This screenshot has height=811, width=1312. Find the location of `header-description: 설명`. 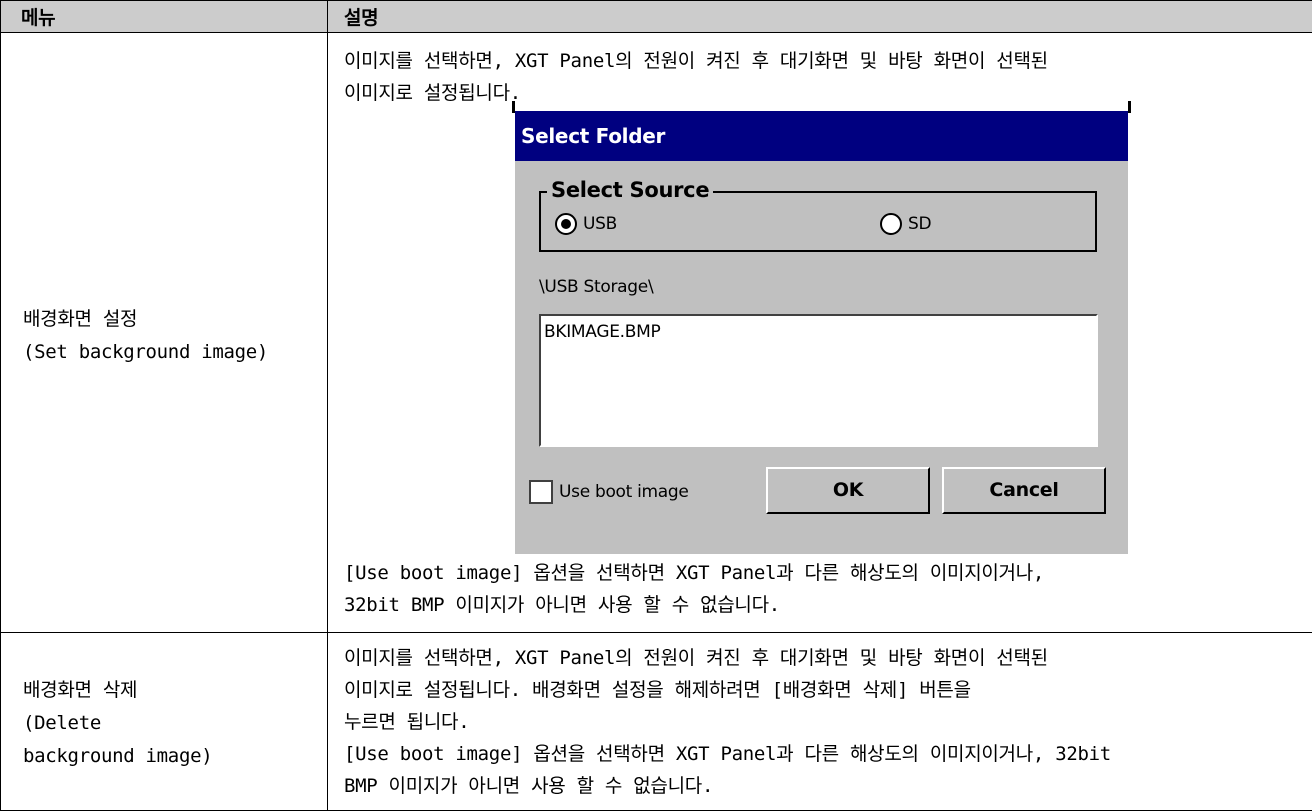

header-description: 설명 is located at coordinates (819, 17).